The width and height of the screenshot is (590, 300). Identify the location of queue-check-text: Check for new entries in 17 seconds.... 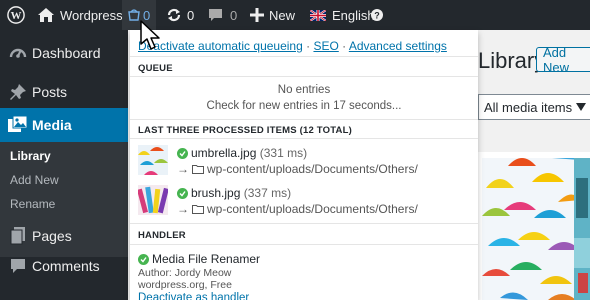
(304, 106).